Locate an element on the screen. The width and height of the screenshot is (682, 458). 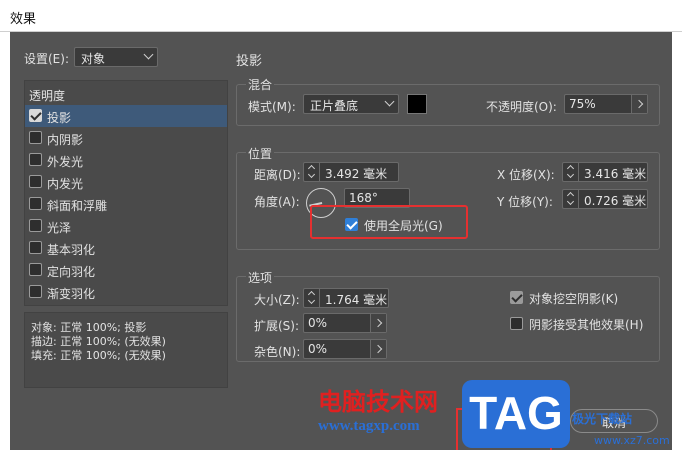
noise-field: 0% is located at coordinates (345, 349).